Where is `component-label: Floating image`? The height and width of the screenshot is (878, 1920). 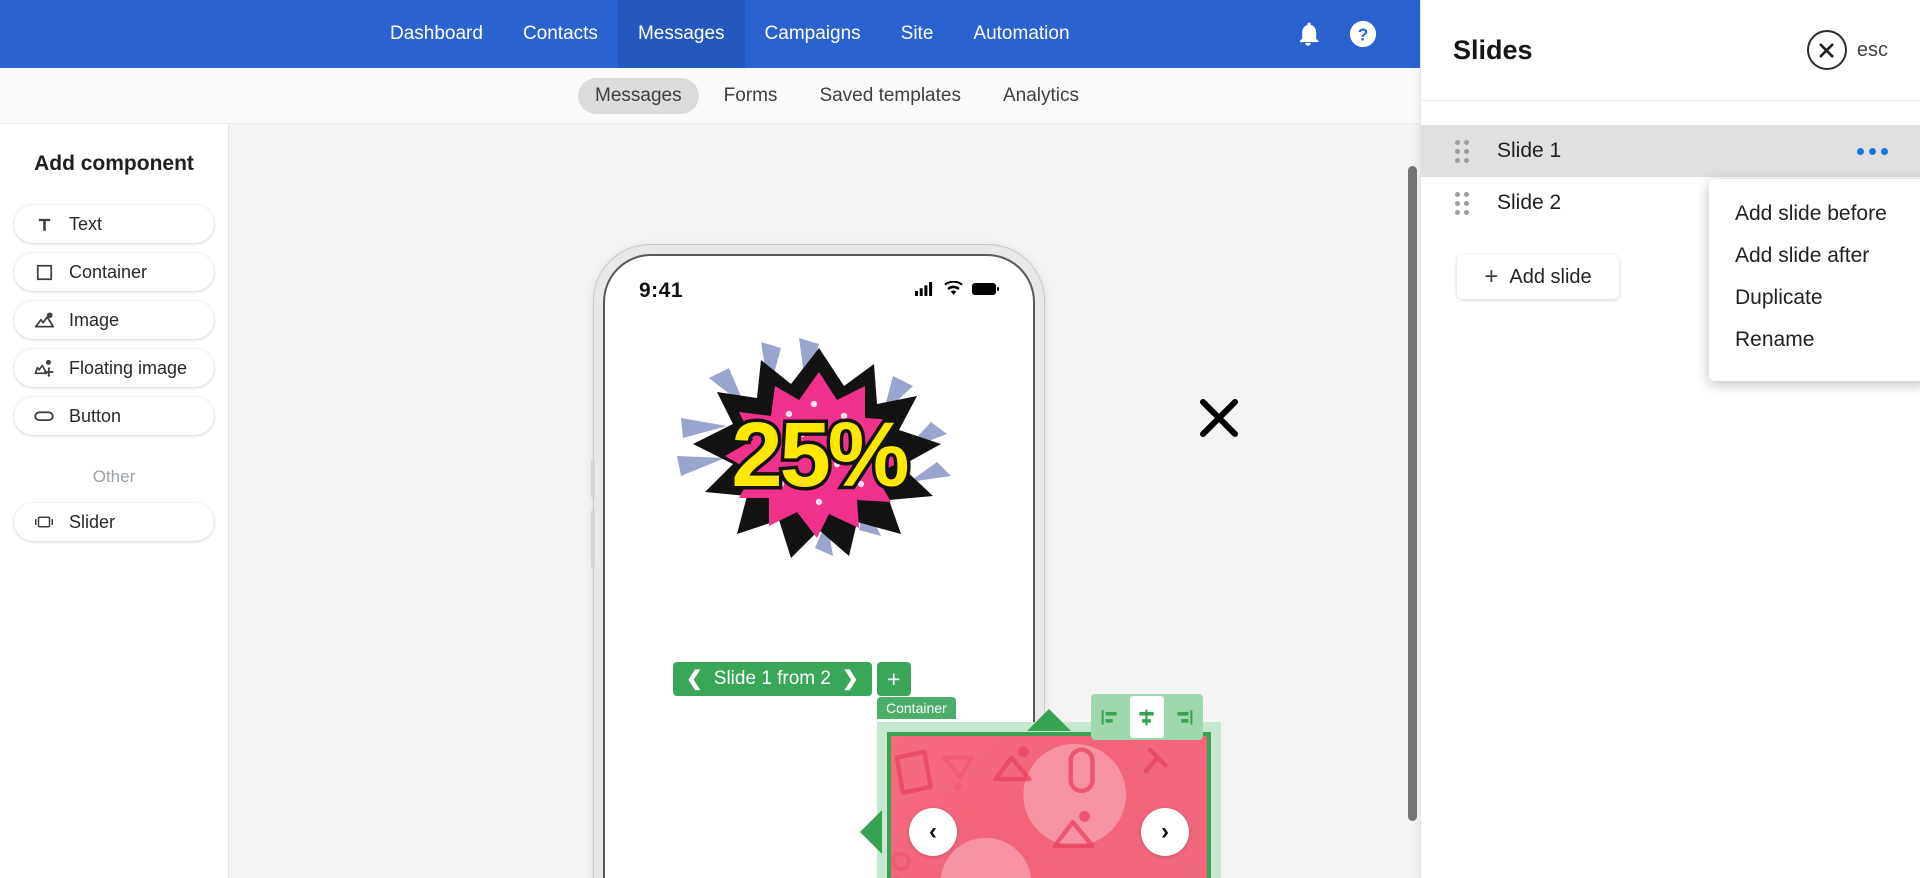 component-label: Floating image is located at coordinates (128, 367).